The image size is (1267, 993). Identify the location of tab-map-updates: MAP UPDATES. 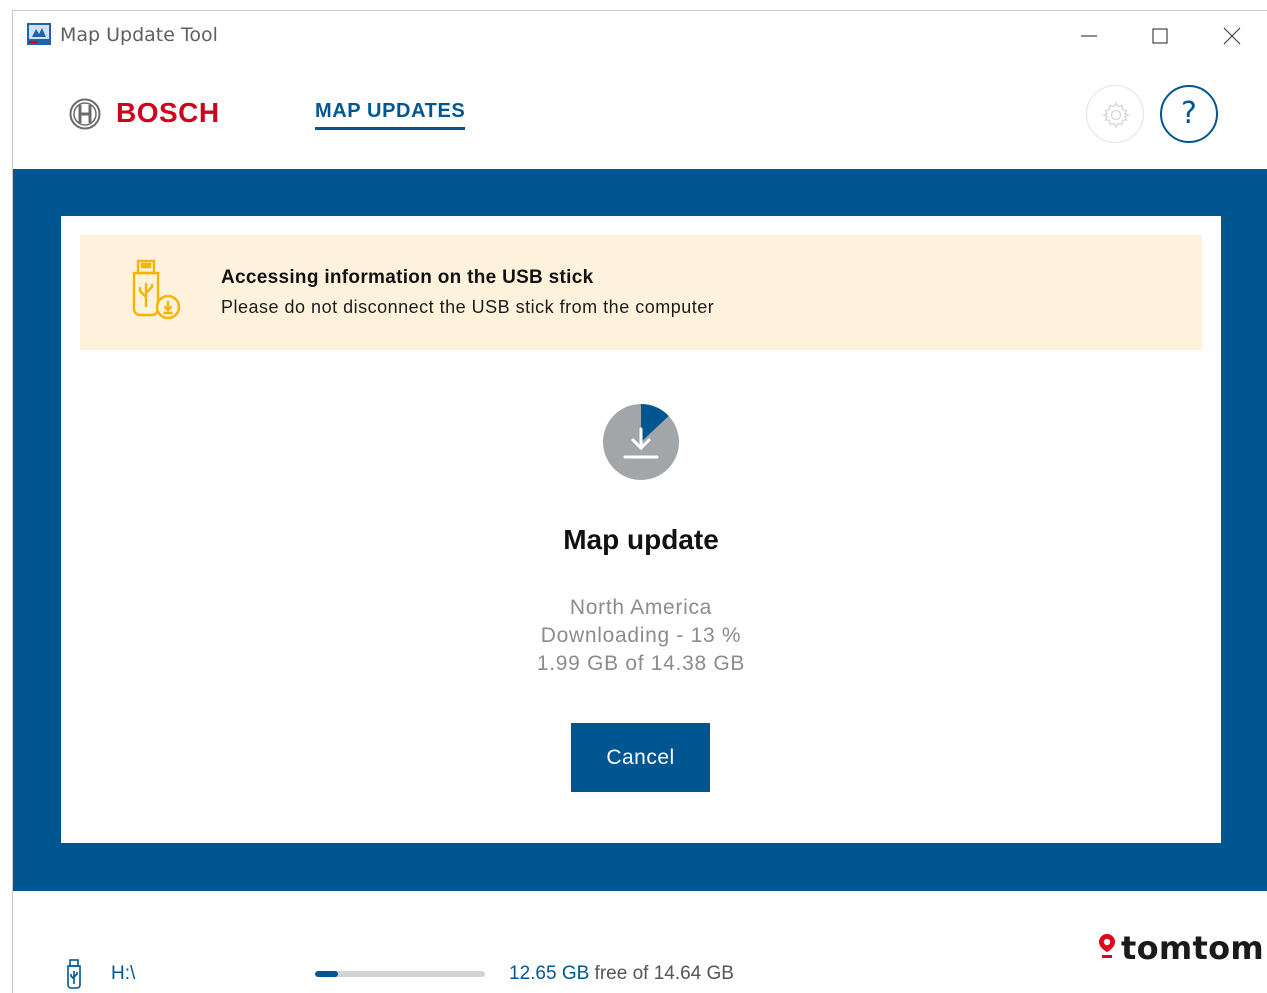
(390, 115).